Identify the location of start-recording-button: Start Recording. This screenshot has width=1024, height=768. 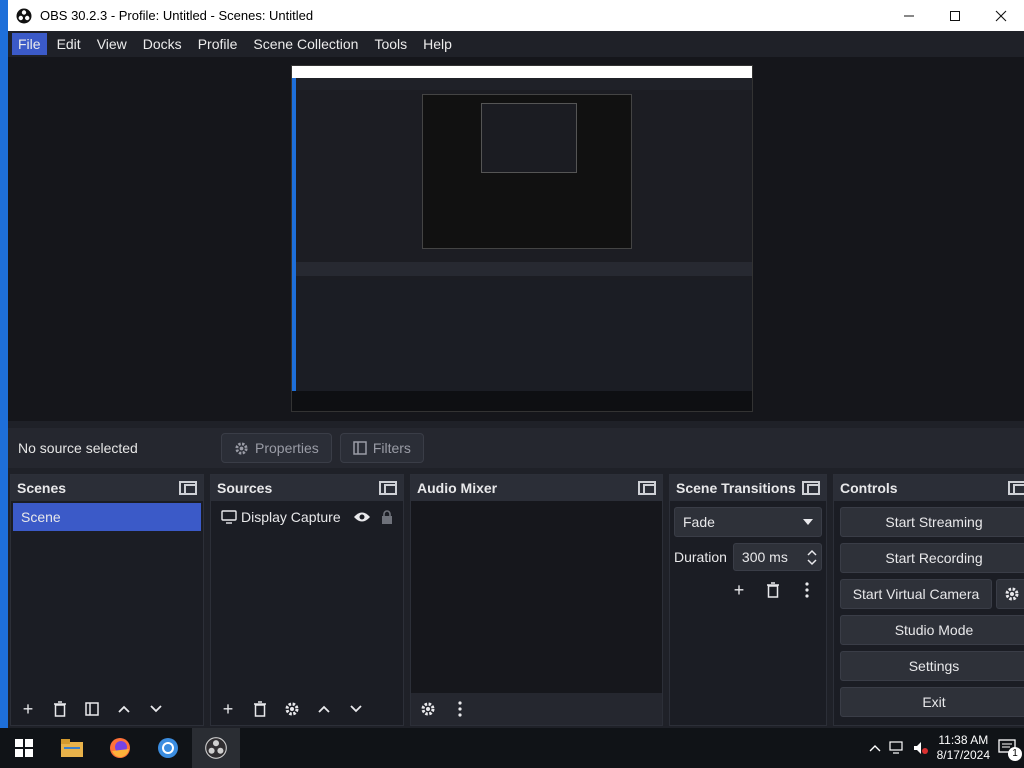
(932, 558).